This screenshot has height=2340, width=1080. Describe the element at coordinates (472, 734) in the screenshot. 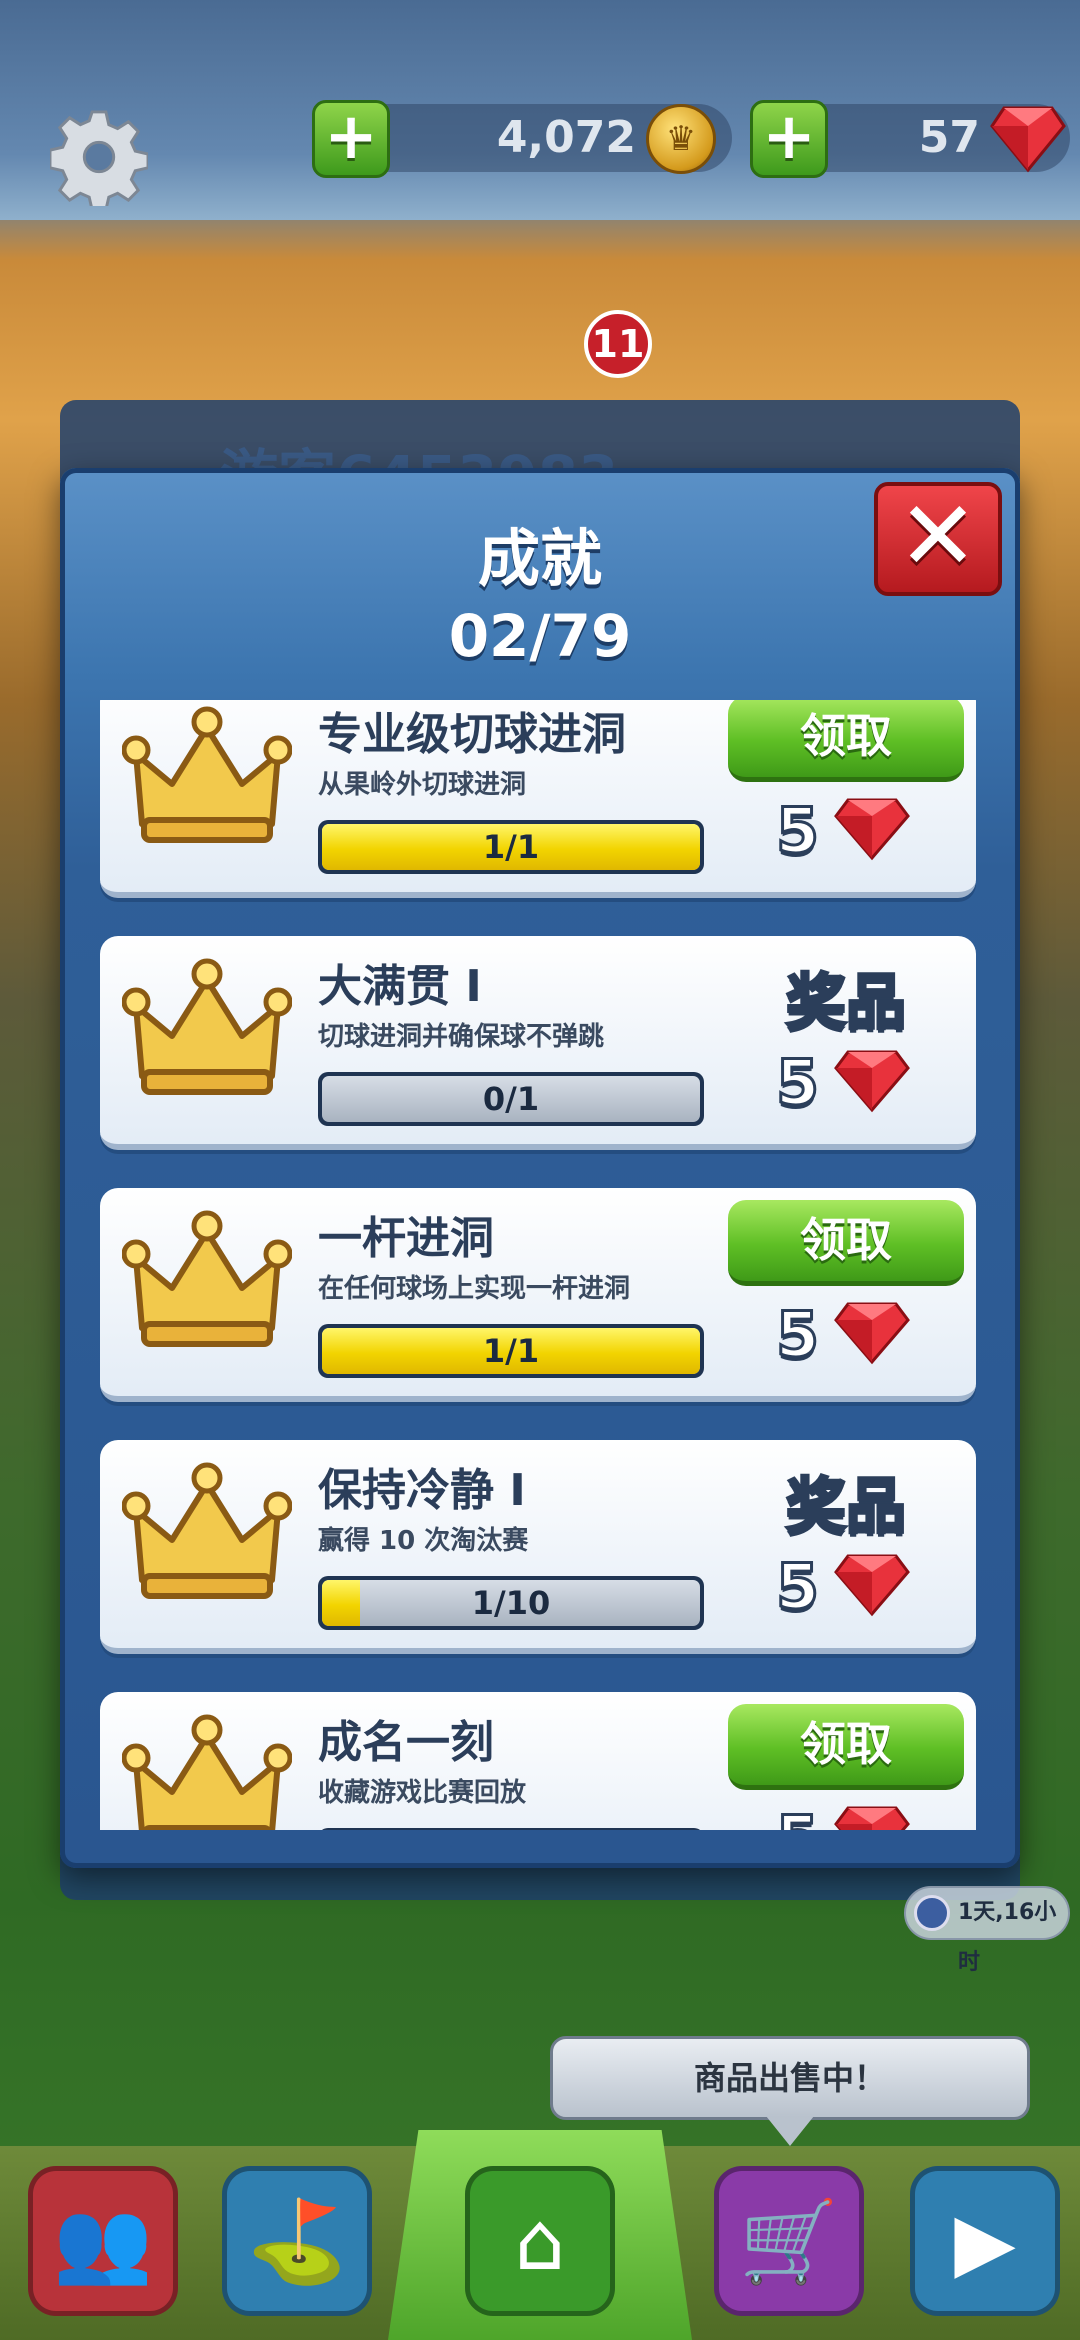

I see `achievement-title: 专业级切球进洞` at that location.